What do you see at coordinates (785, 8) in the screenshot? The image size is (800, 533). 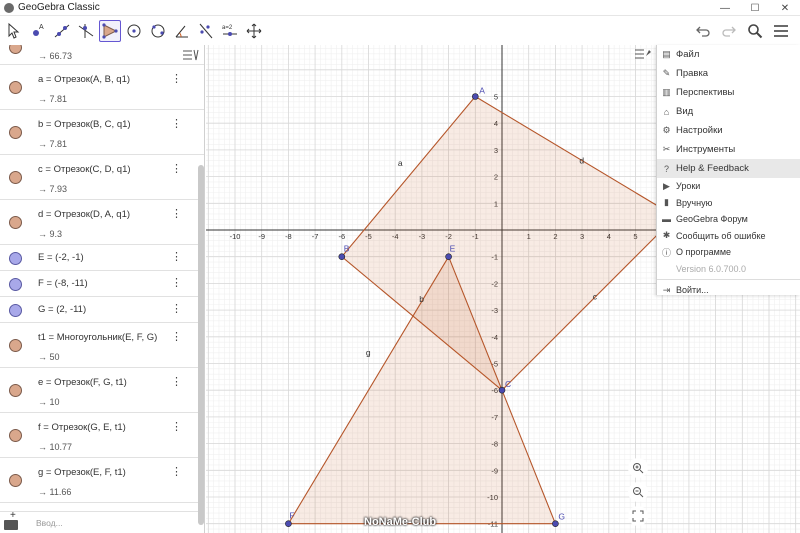 I see `close-button: ✕` at bounding box center [785, 8].